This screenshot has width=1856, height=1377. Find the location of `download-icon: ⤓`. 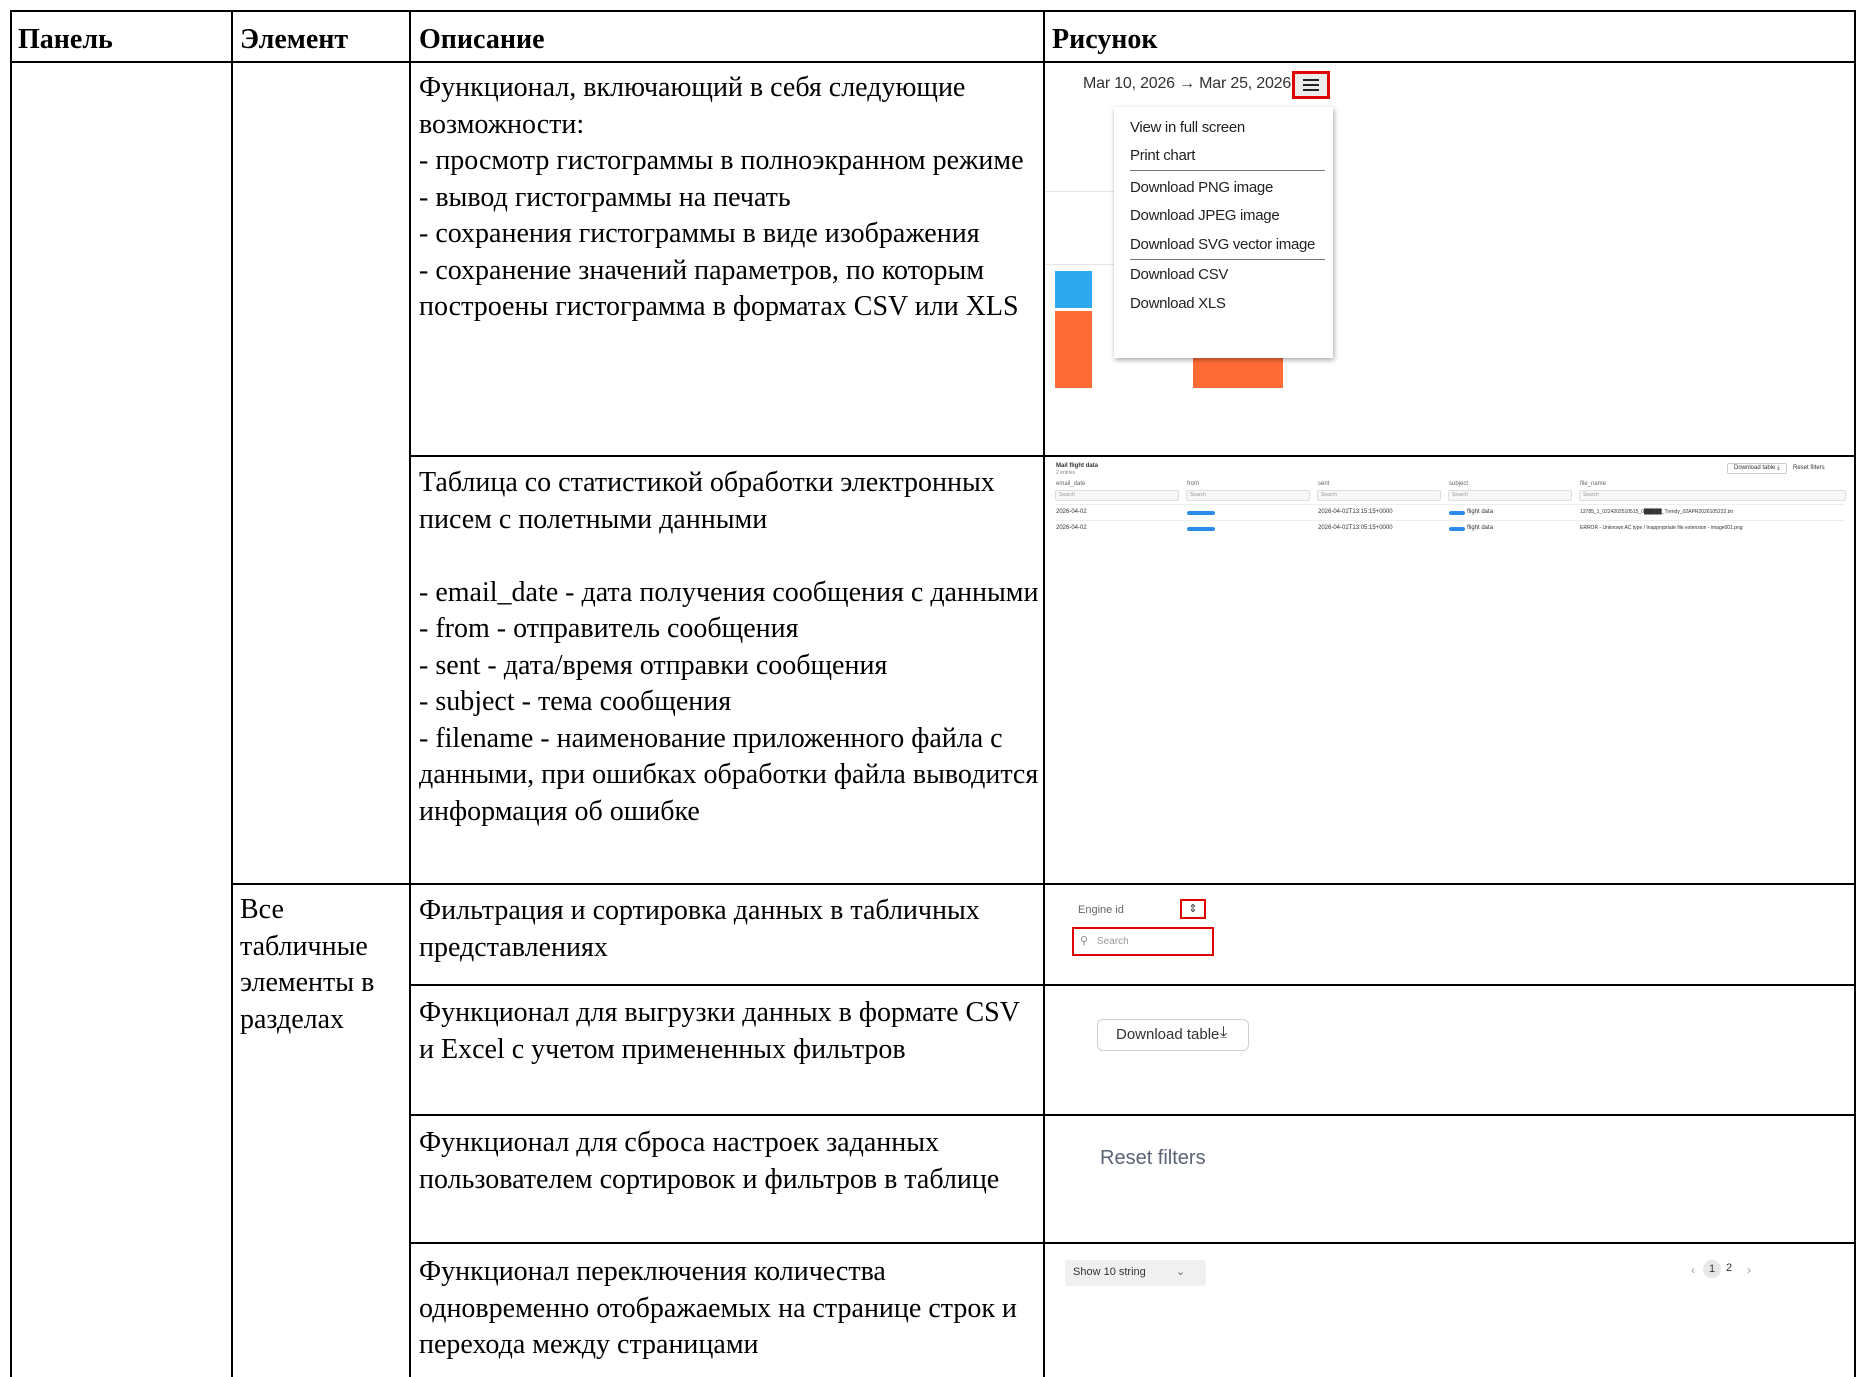

download-icon: ⤓ is located at coordinates (1224, 1032).